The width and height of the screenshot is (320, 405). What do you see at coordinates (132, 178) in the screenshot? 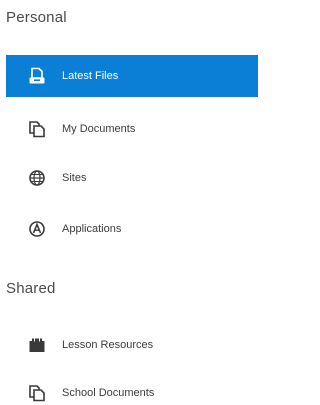
I see `sidebar-item-sites: Sites` at bounding box center [132, 178].